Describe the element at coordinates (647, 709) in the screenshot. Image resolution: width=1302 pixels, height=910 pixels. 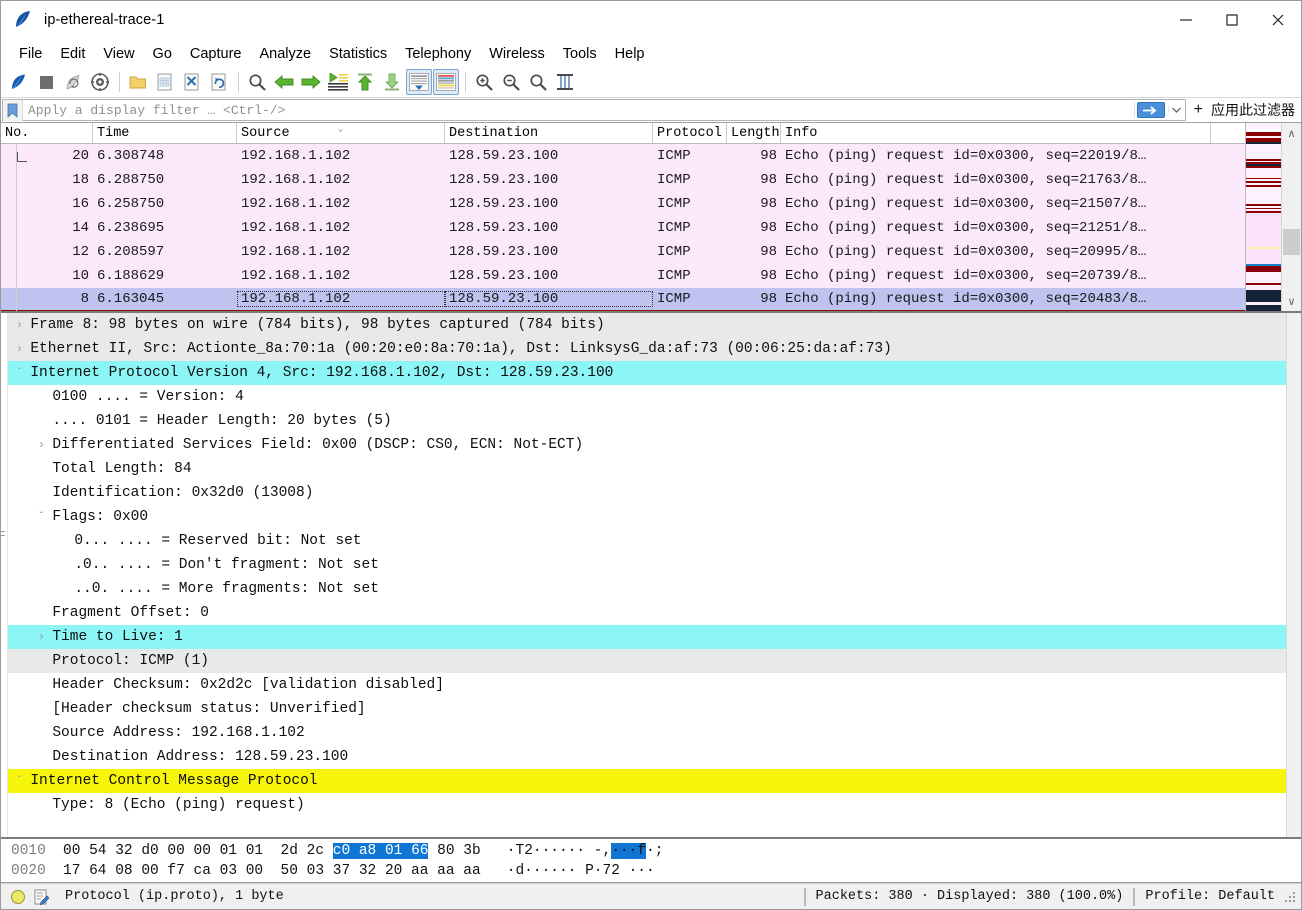
I see `detail-tree-row: [Header checksum status: Unverified]` at that location.